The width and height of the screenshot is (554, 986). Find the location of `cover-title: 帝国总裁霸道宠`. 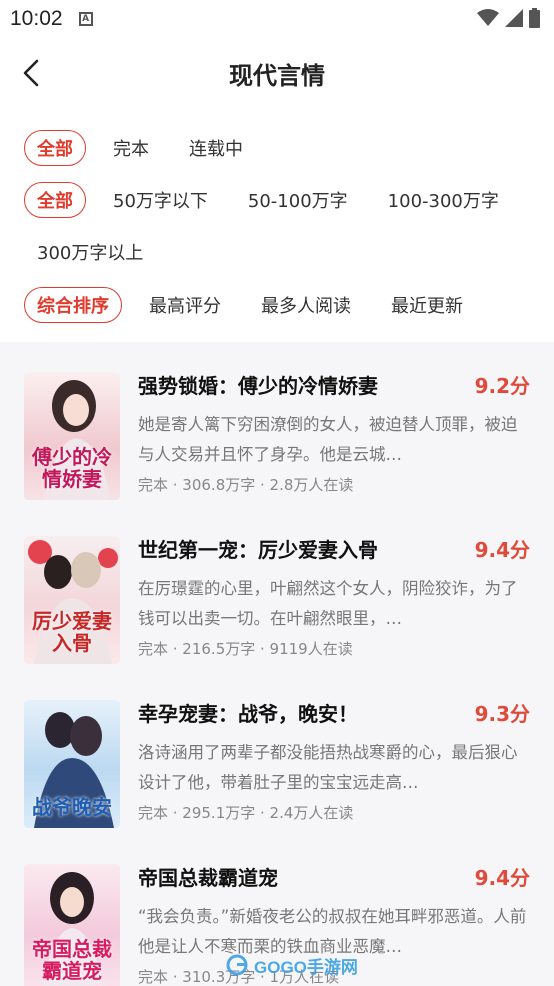

cover-title: 帝国总裁霸道宠 is located at coordinates (72, 960).